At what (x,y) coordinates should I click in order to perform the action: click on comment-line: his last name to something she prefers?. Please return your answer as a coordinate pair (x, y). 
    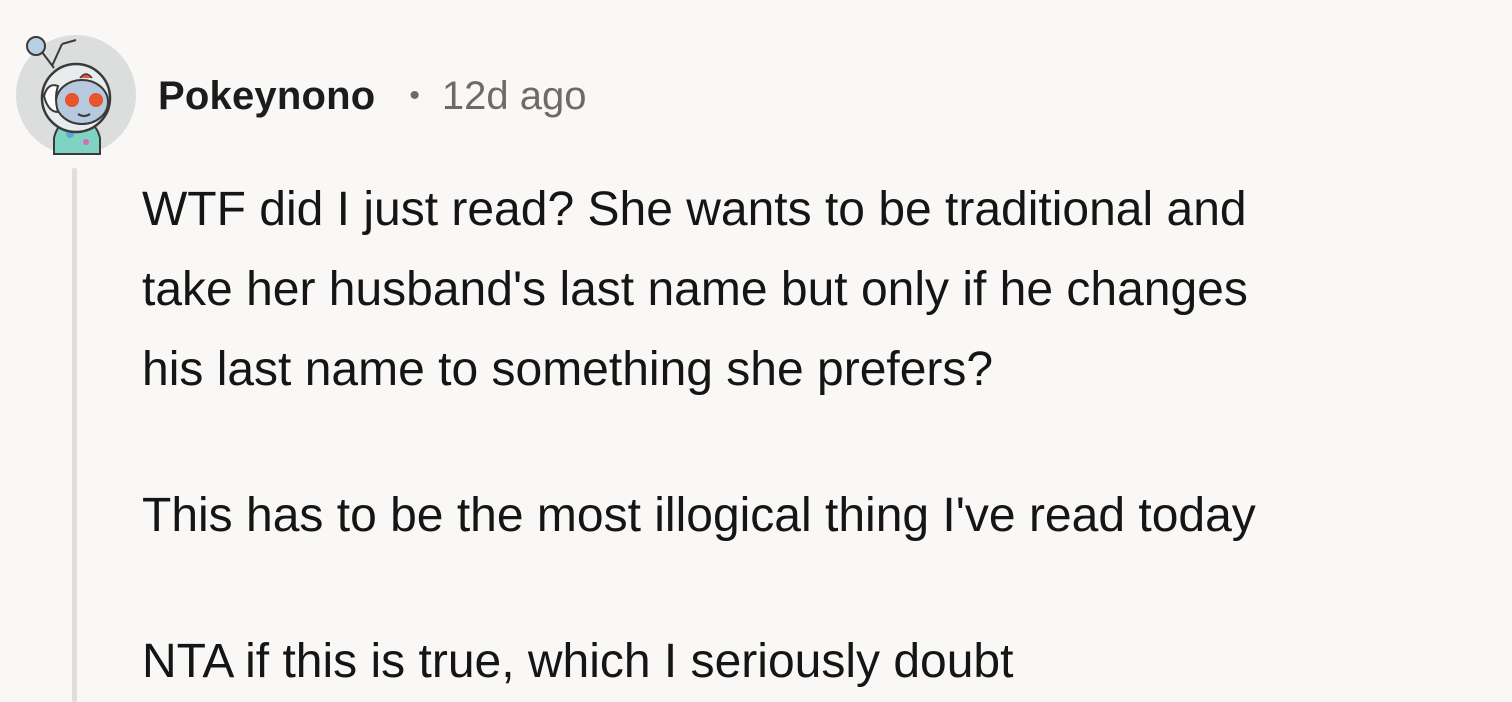
    Looking at the image, I should click on (568, 369).